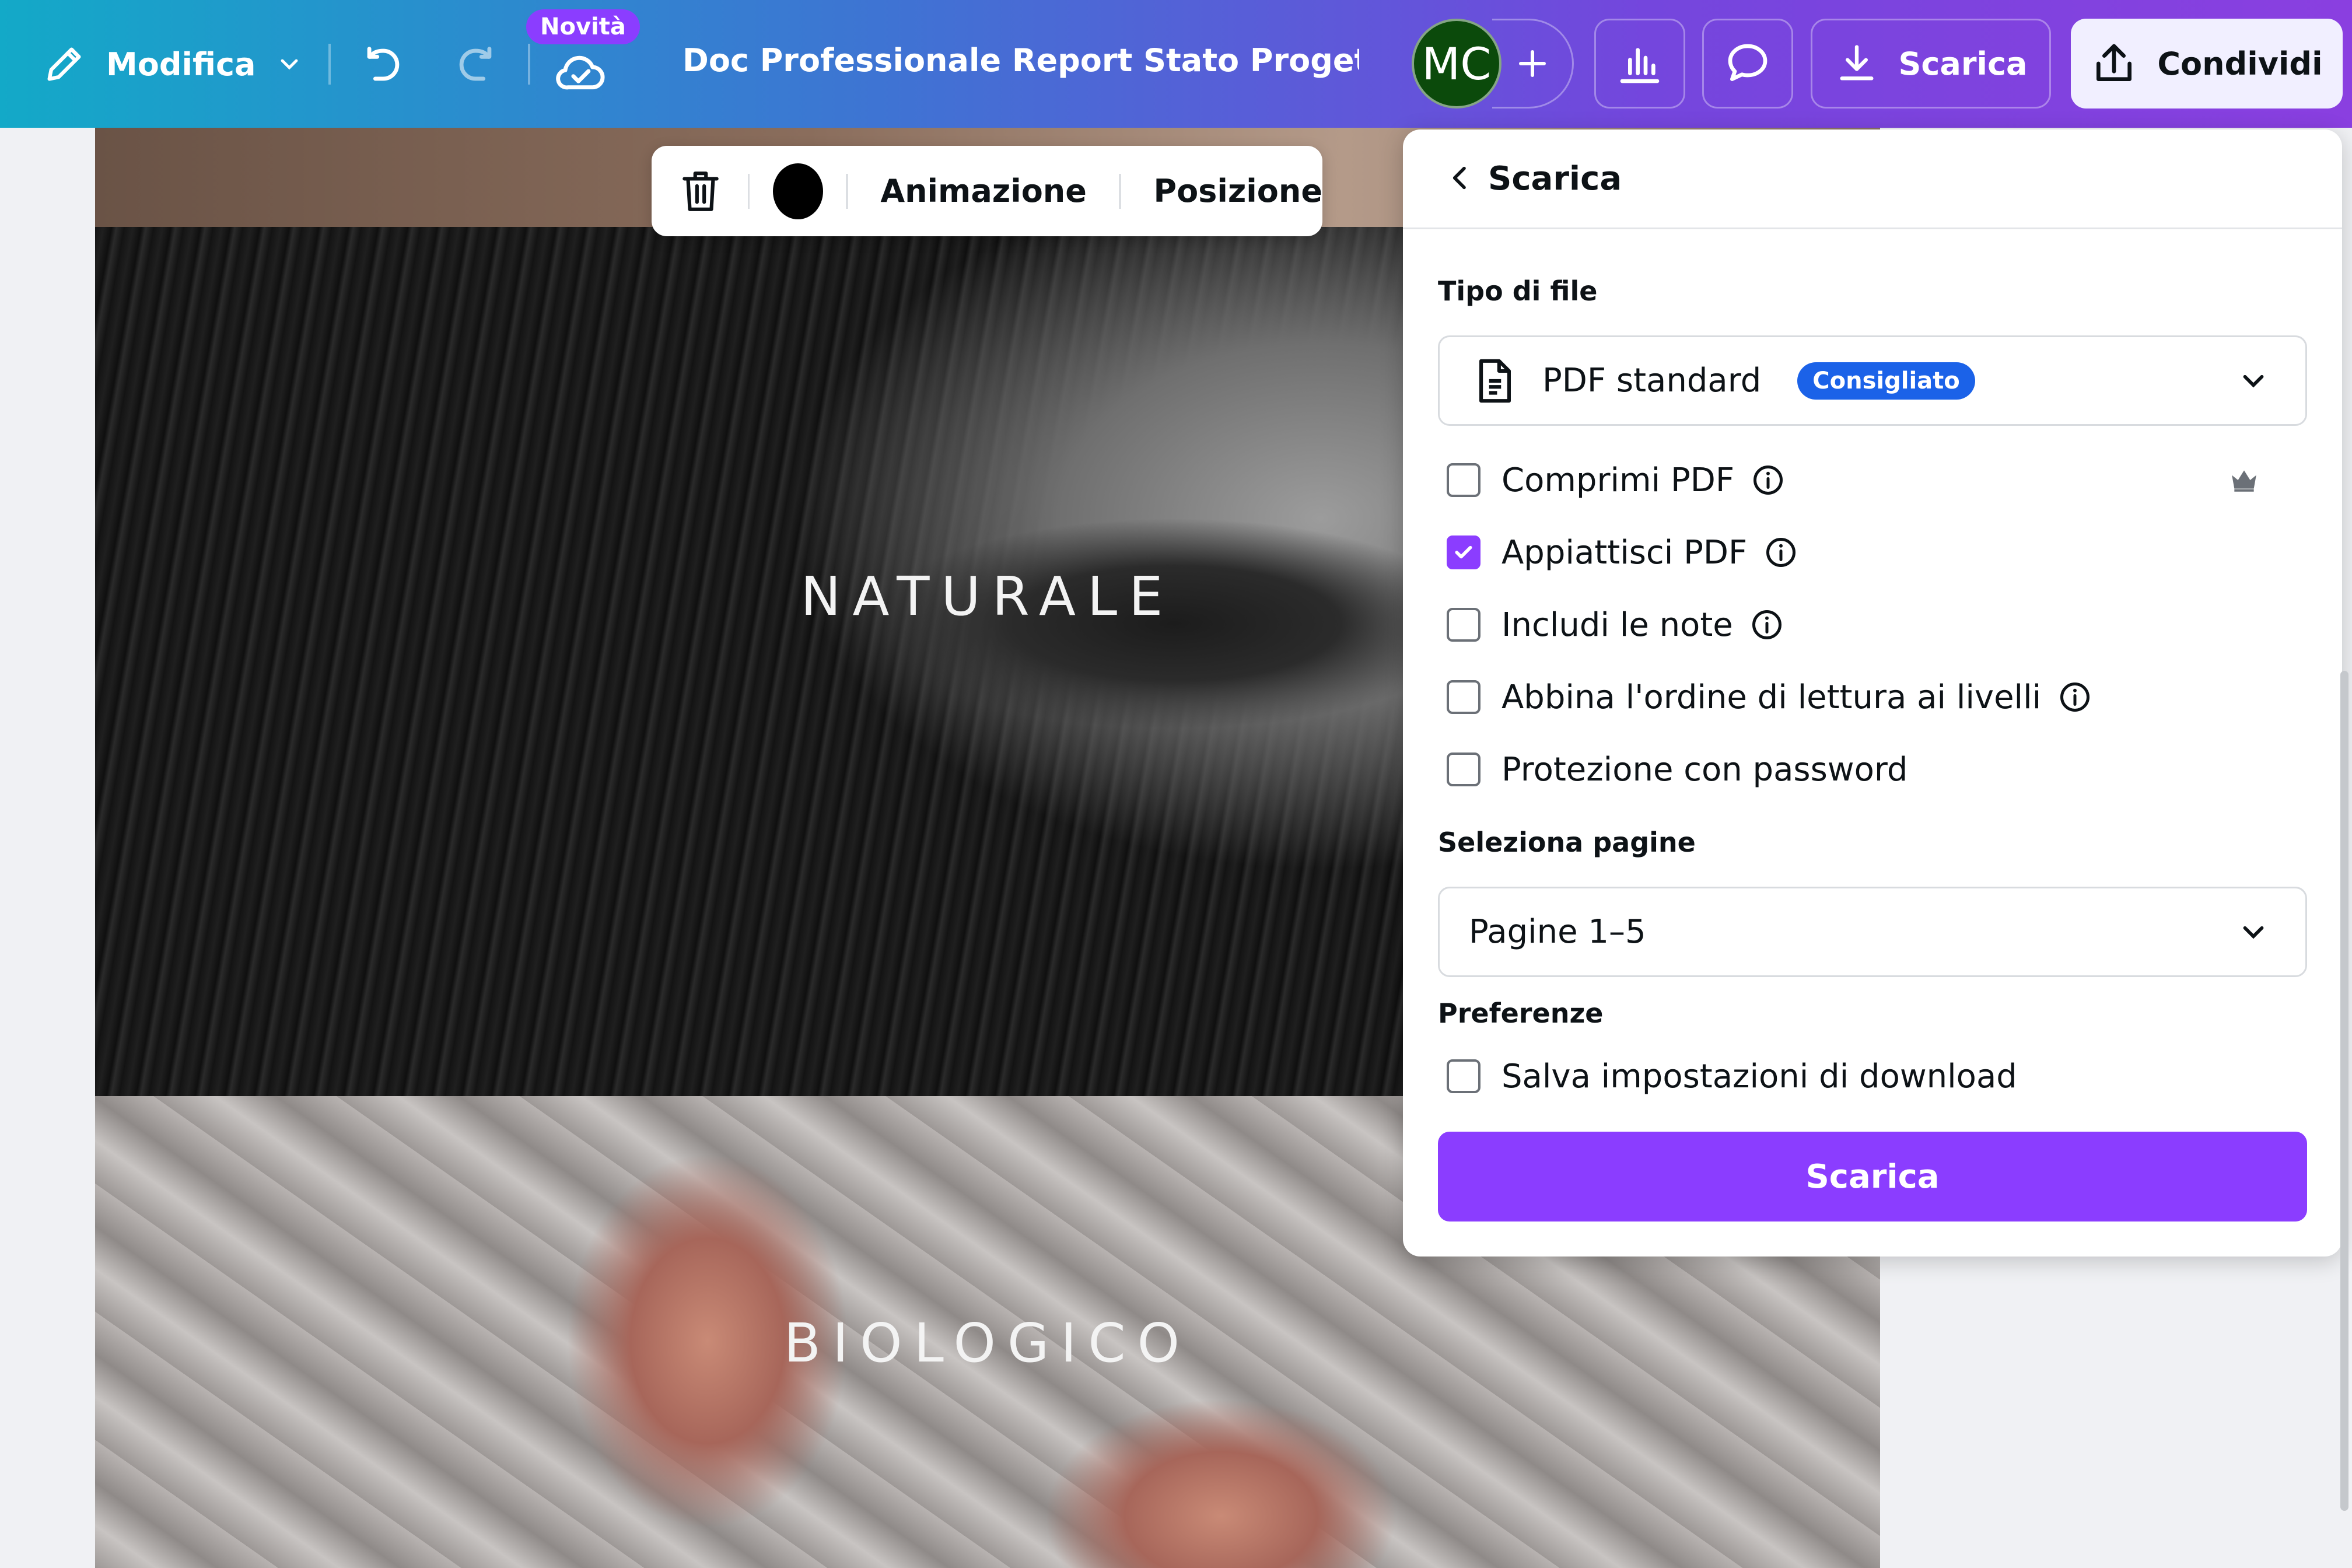 This screenshot has height=1568, width=2352. I want to click on file-type-label: Tipo di file, so click(1518, 291).